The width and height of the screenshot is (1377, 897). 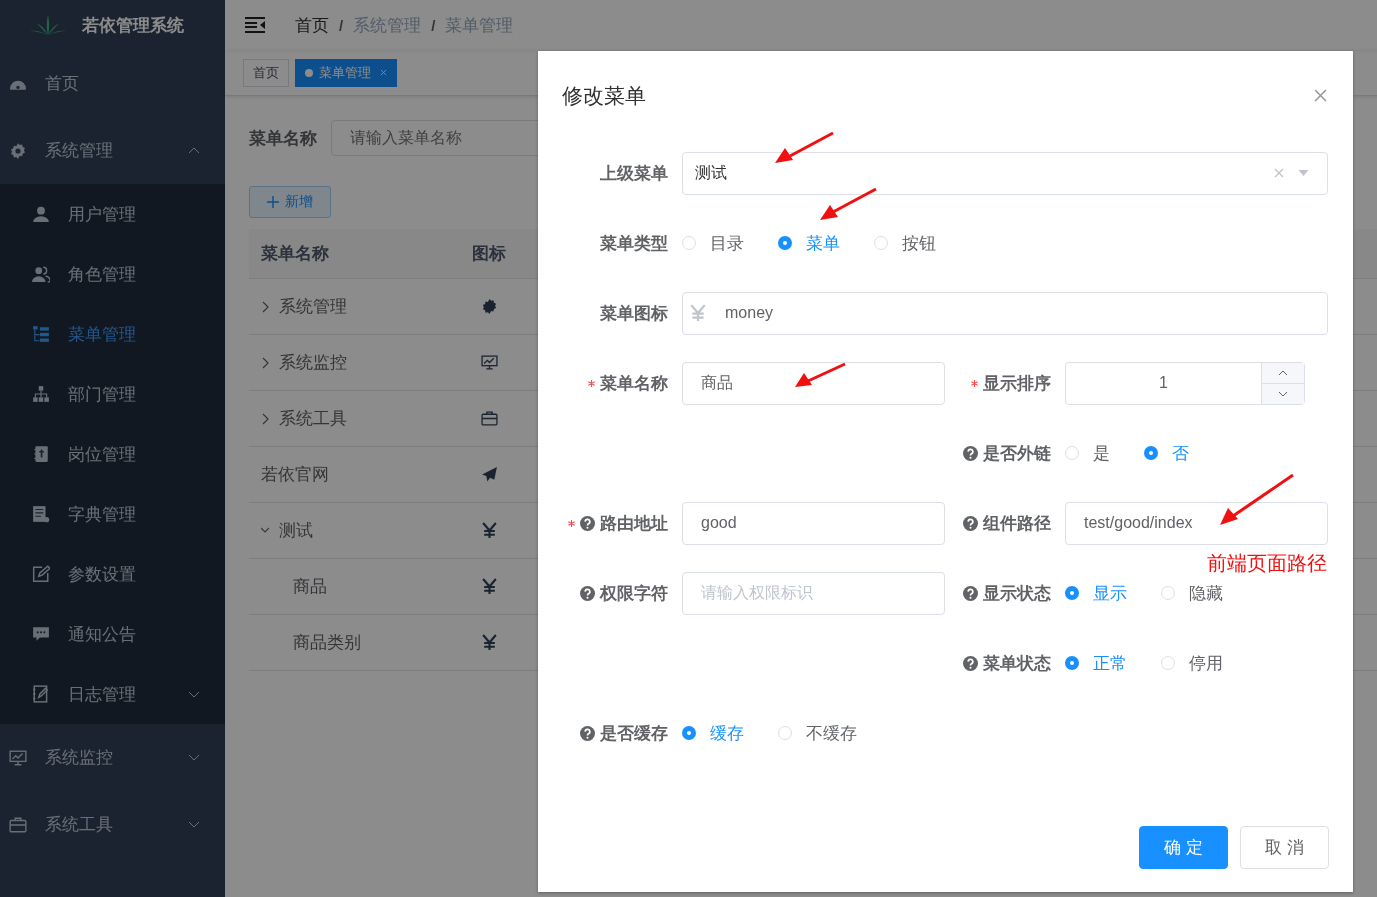 I want to click on select-field: 测试, so click(x=1005, y=173).